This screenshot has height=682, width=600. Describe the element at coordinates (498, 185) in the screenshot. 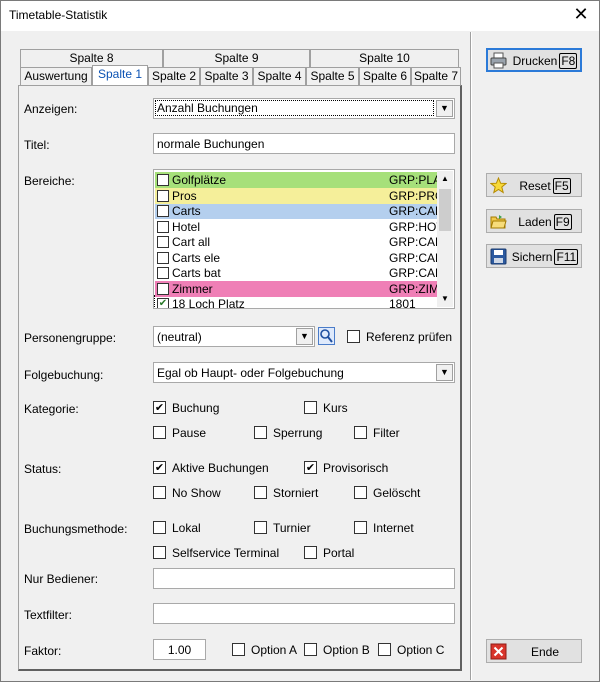

I see `star-icon` at that location.